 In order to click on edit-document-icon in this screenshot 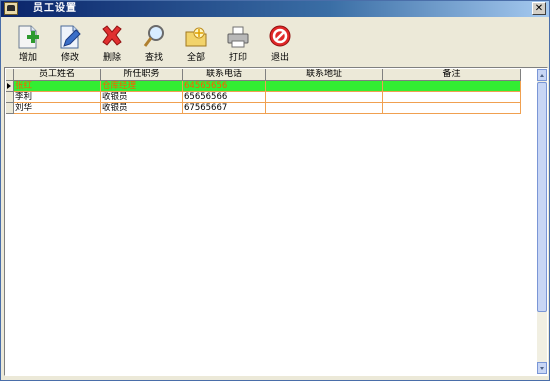, I will do `click(70, 37)`.